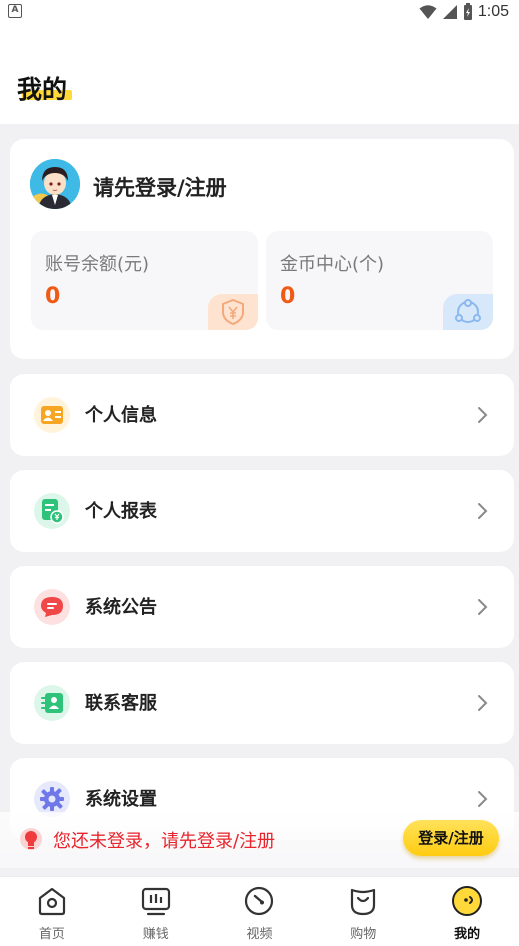 Image resolution: width=519 pixels, height=946 pixels. What do you see at coordinates (259, 901) in the screenshot?
I see `video-icon` at bounding box center [259, 901].